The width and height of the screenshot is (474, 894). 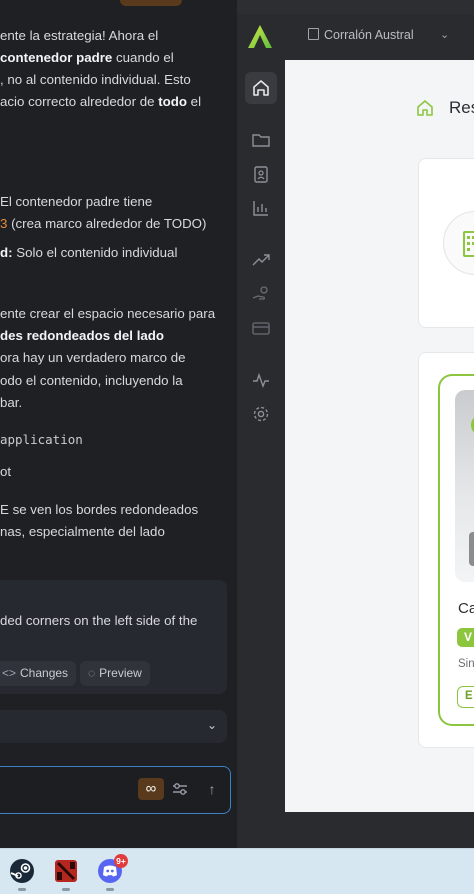 What do you see at coordinates (116, 472) in the screenshot?
I see `chat-line: ot` at bounding box center [116, 472].